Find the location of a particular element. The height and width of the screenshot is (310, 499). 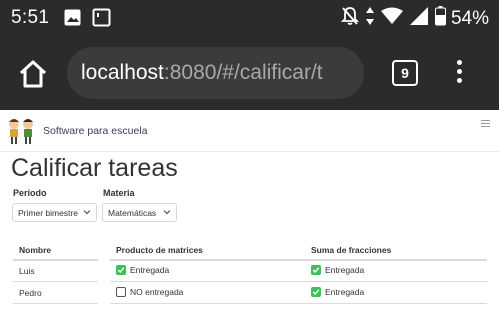

home-icon is located at coordinates (33, 74).